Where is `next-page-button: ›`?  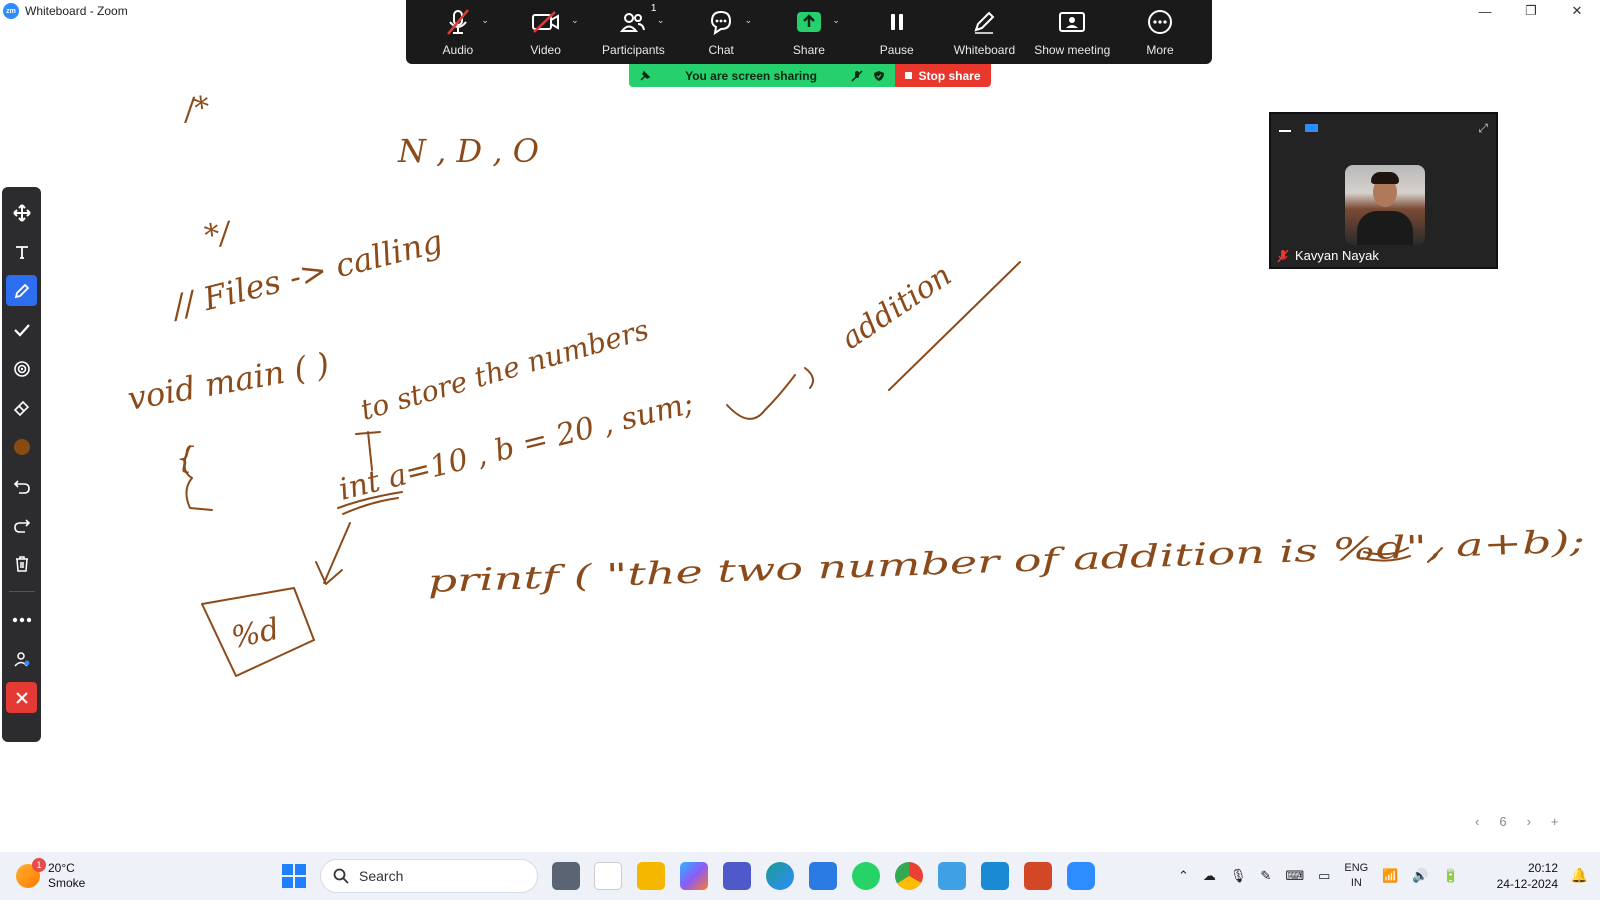 next-page-button: › is located at coordinates (1529, 821).